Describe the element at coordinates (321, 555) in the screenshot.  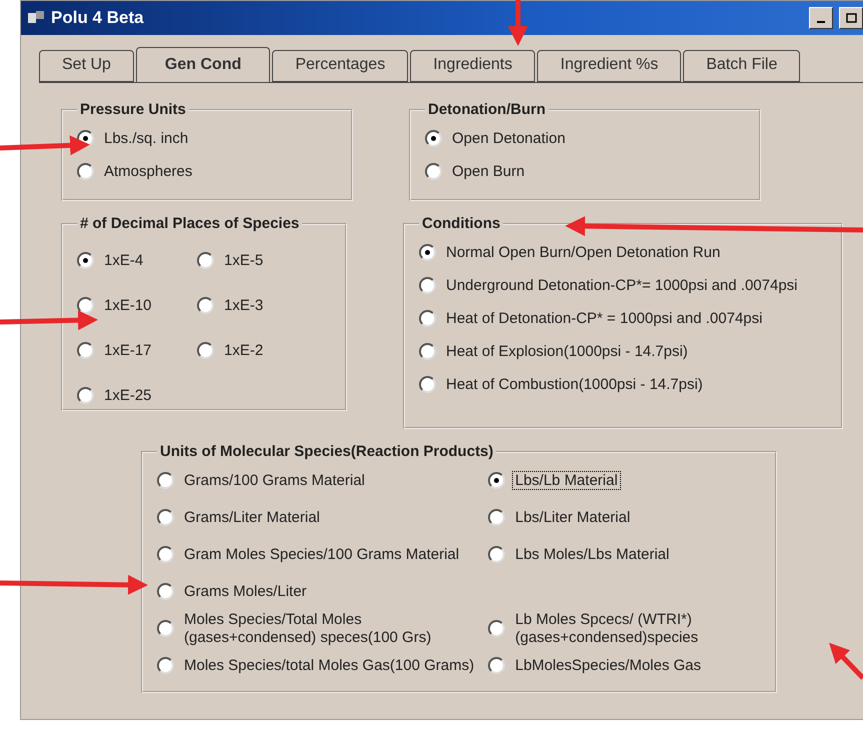
I see `option-label: Gram Moles Species/100 Grams Material` at that location.